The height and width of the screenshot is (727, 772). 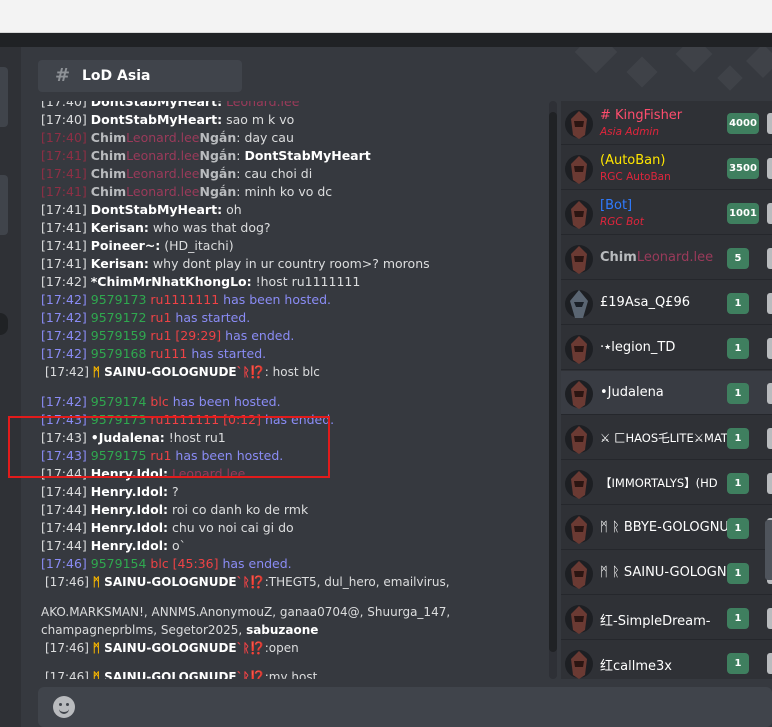 I want to click on rail-tab-top, so click(x=4, y=97).